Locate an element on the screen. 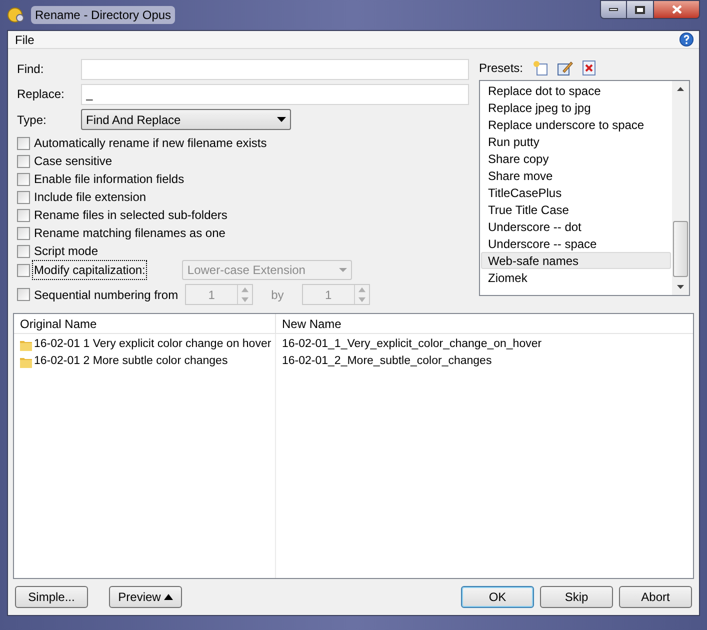 This screenshot has height=630, width=707. dialog-button: Preview is located at coordinates (145, 597).